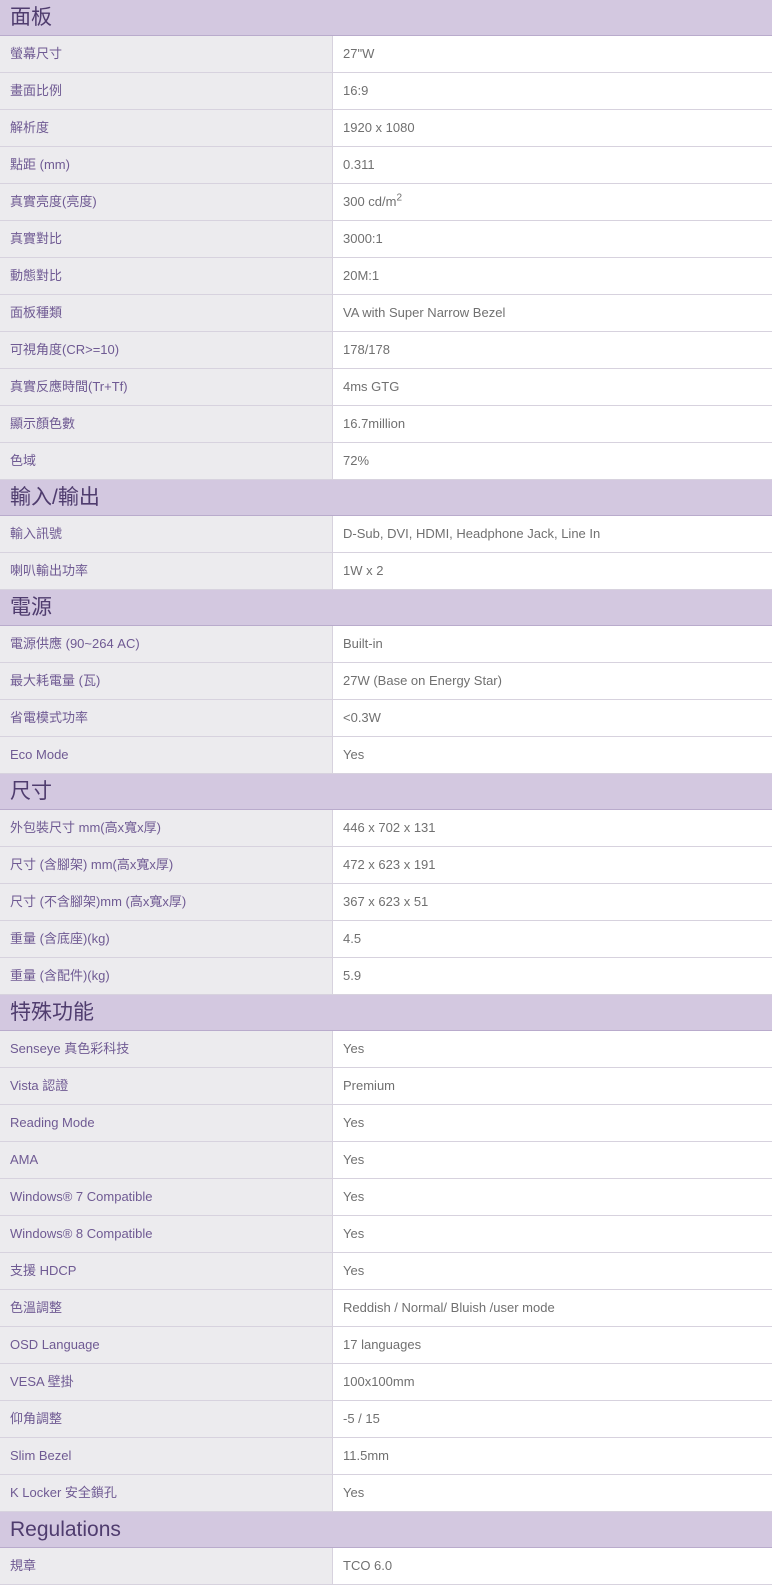  Describe the element at coordinates (359, 53) in the screenshot. I see `spec-value-text: 27"W` at that location.